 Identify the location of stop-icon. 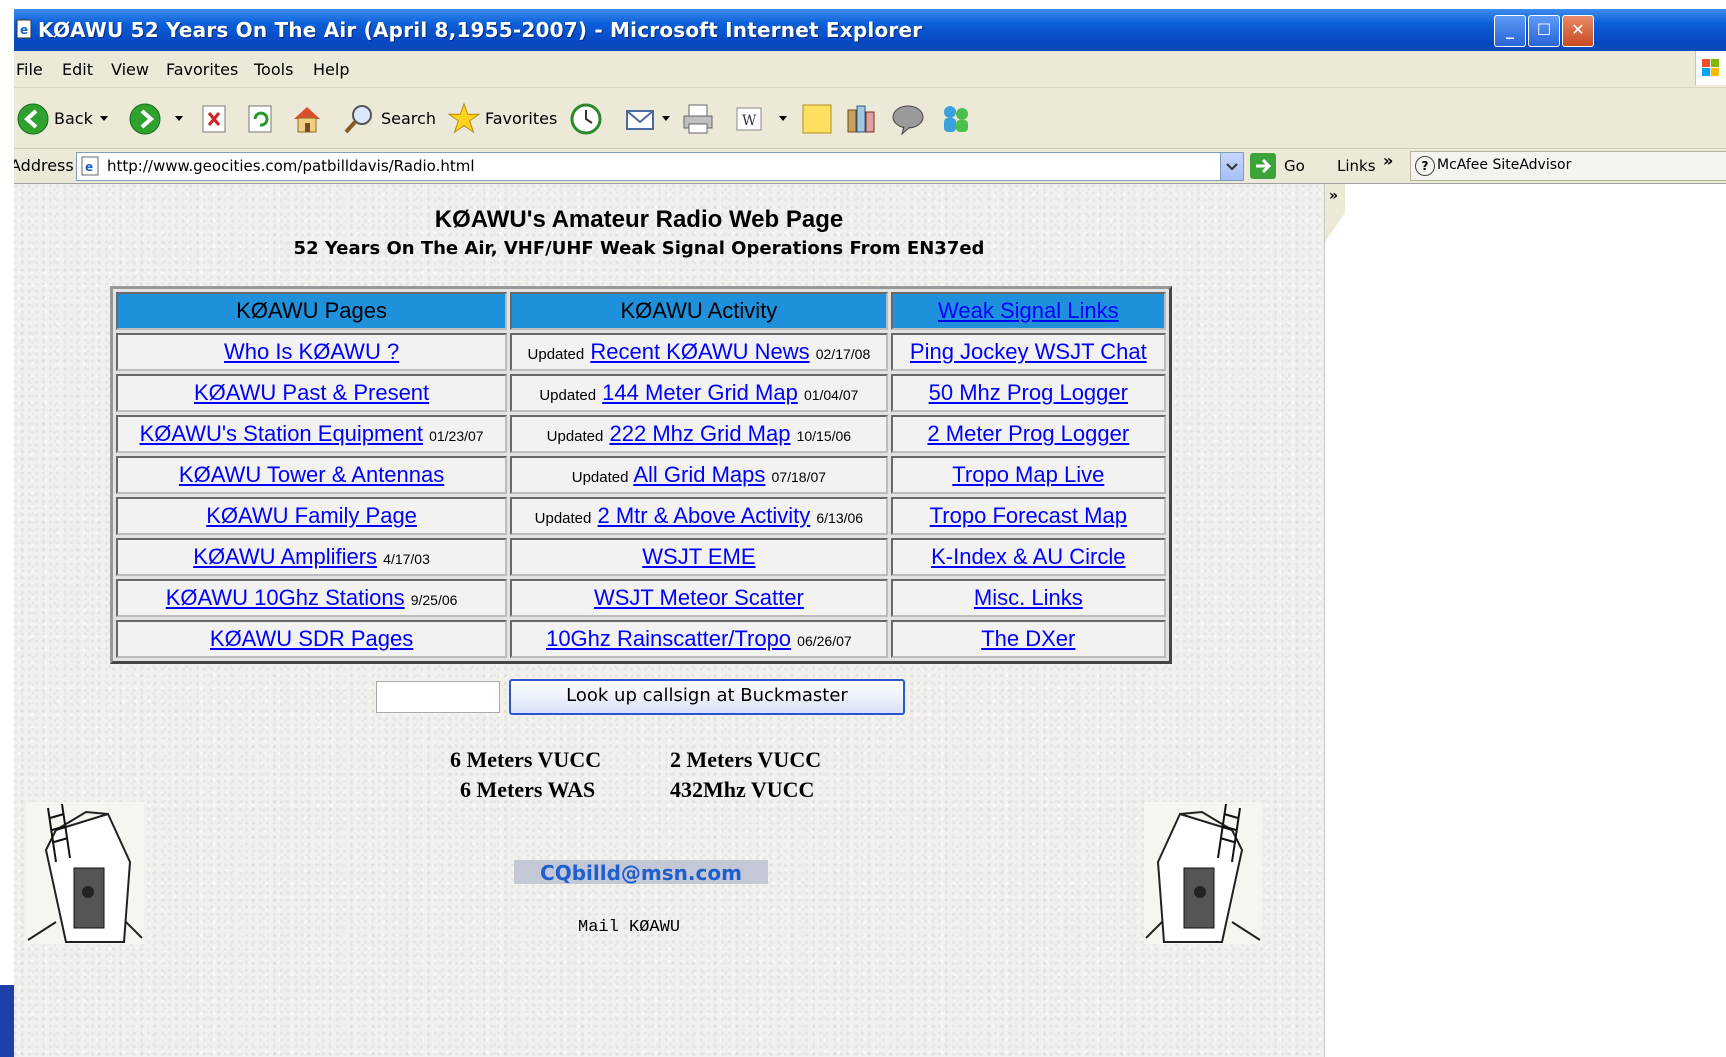
(215, 119).